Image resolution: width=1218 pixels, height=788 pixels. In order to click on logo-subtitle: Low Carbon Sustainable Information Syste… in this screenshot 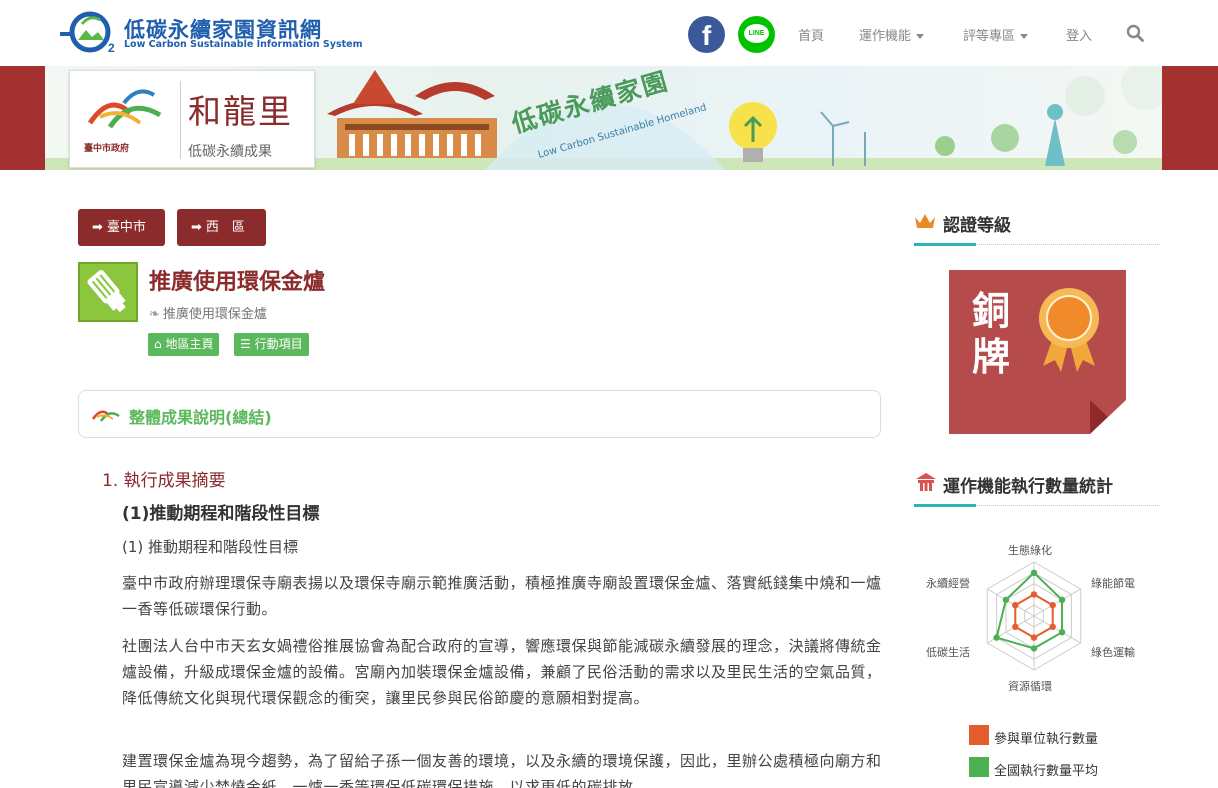, I will do `click(243, 44)`.